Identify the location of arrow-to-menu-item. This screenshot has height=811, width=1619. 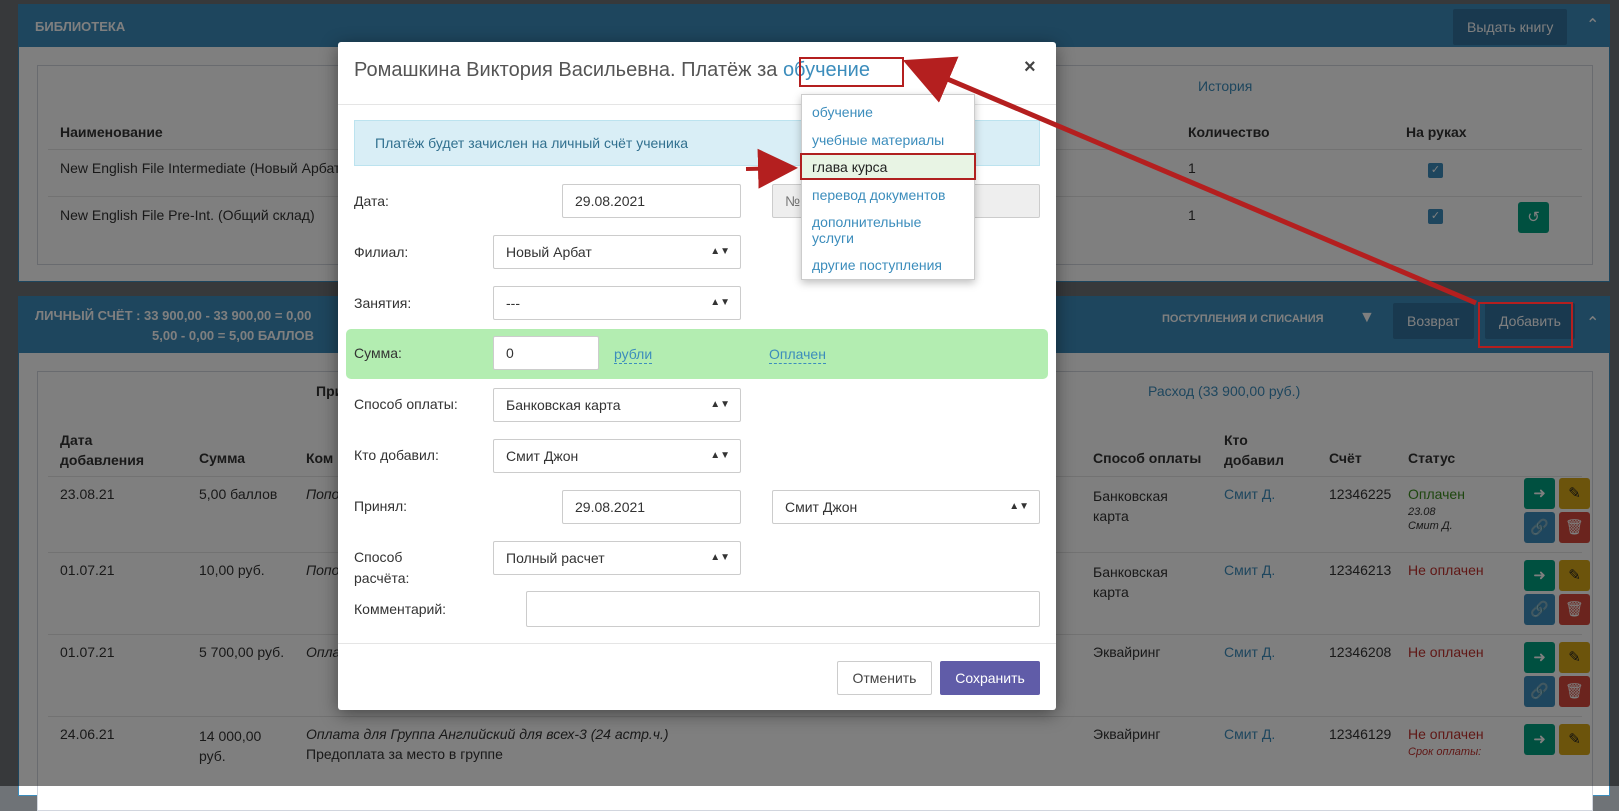
(771, 168).